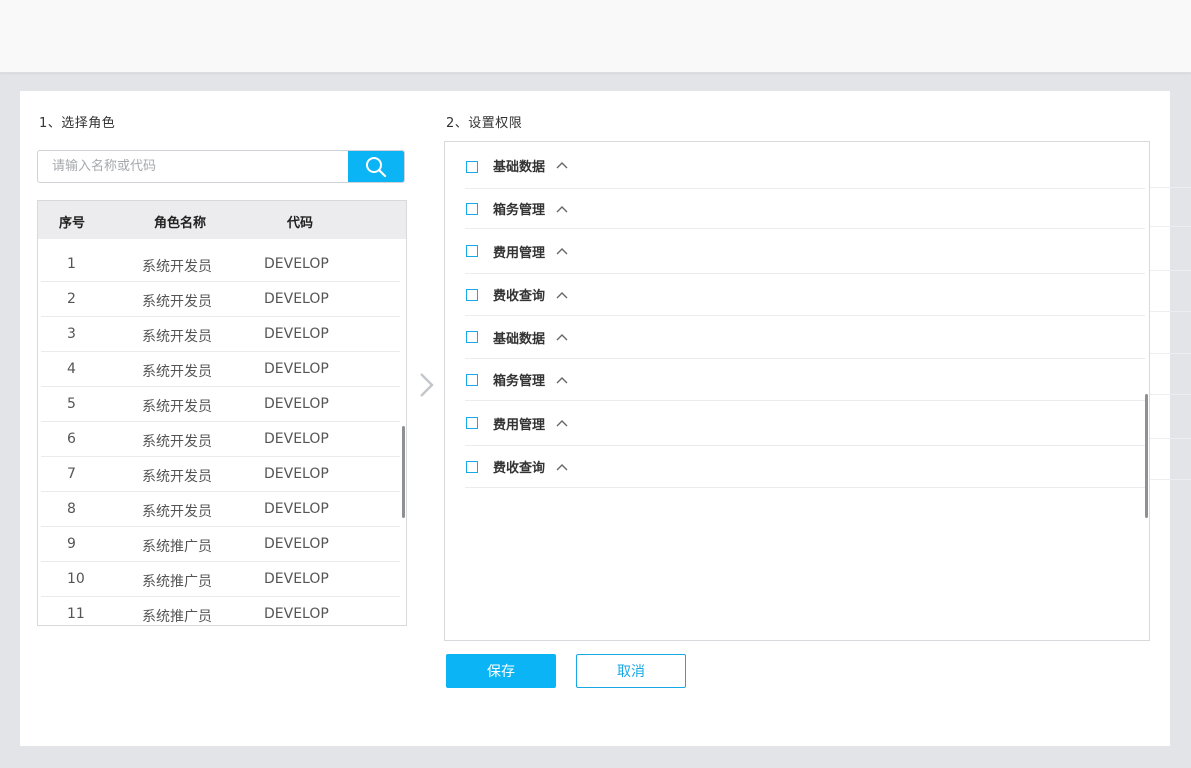 This screenshot has height=768, width=1191. What do you see at coordinates (180, 223) in the screenshot?
I see `header-role-name: 角色名称` at bounding box center [180, 223].